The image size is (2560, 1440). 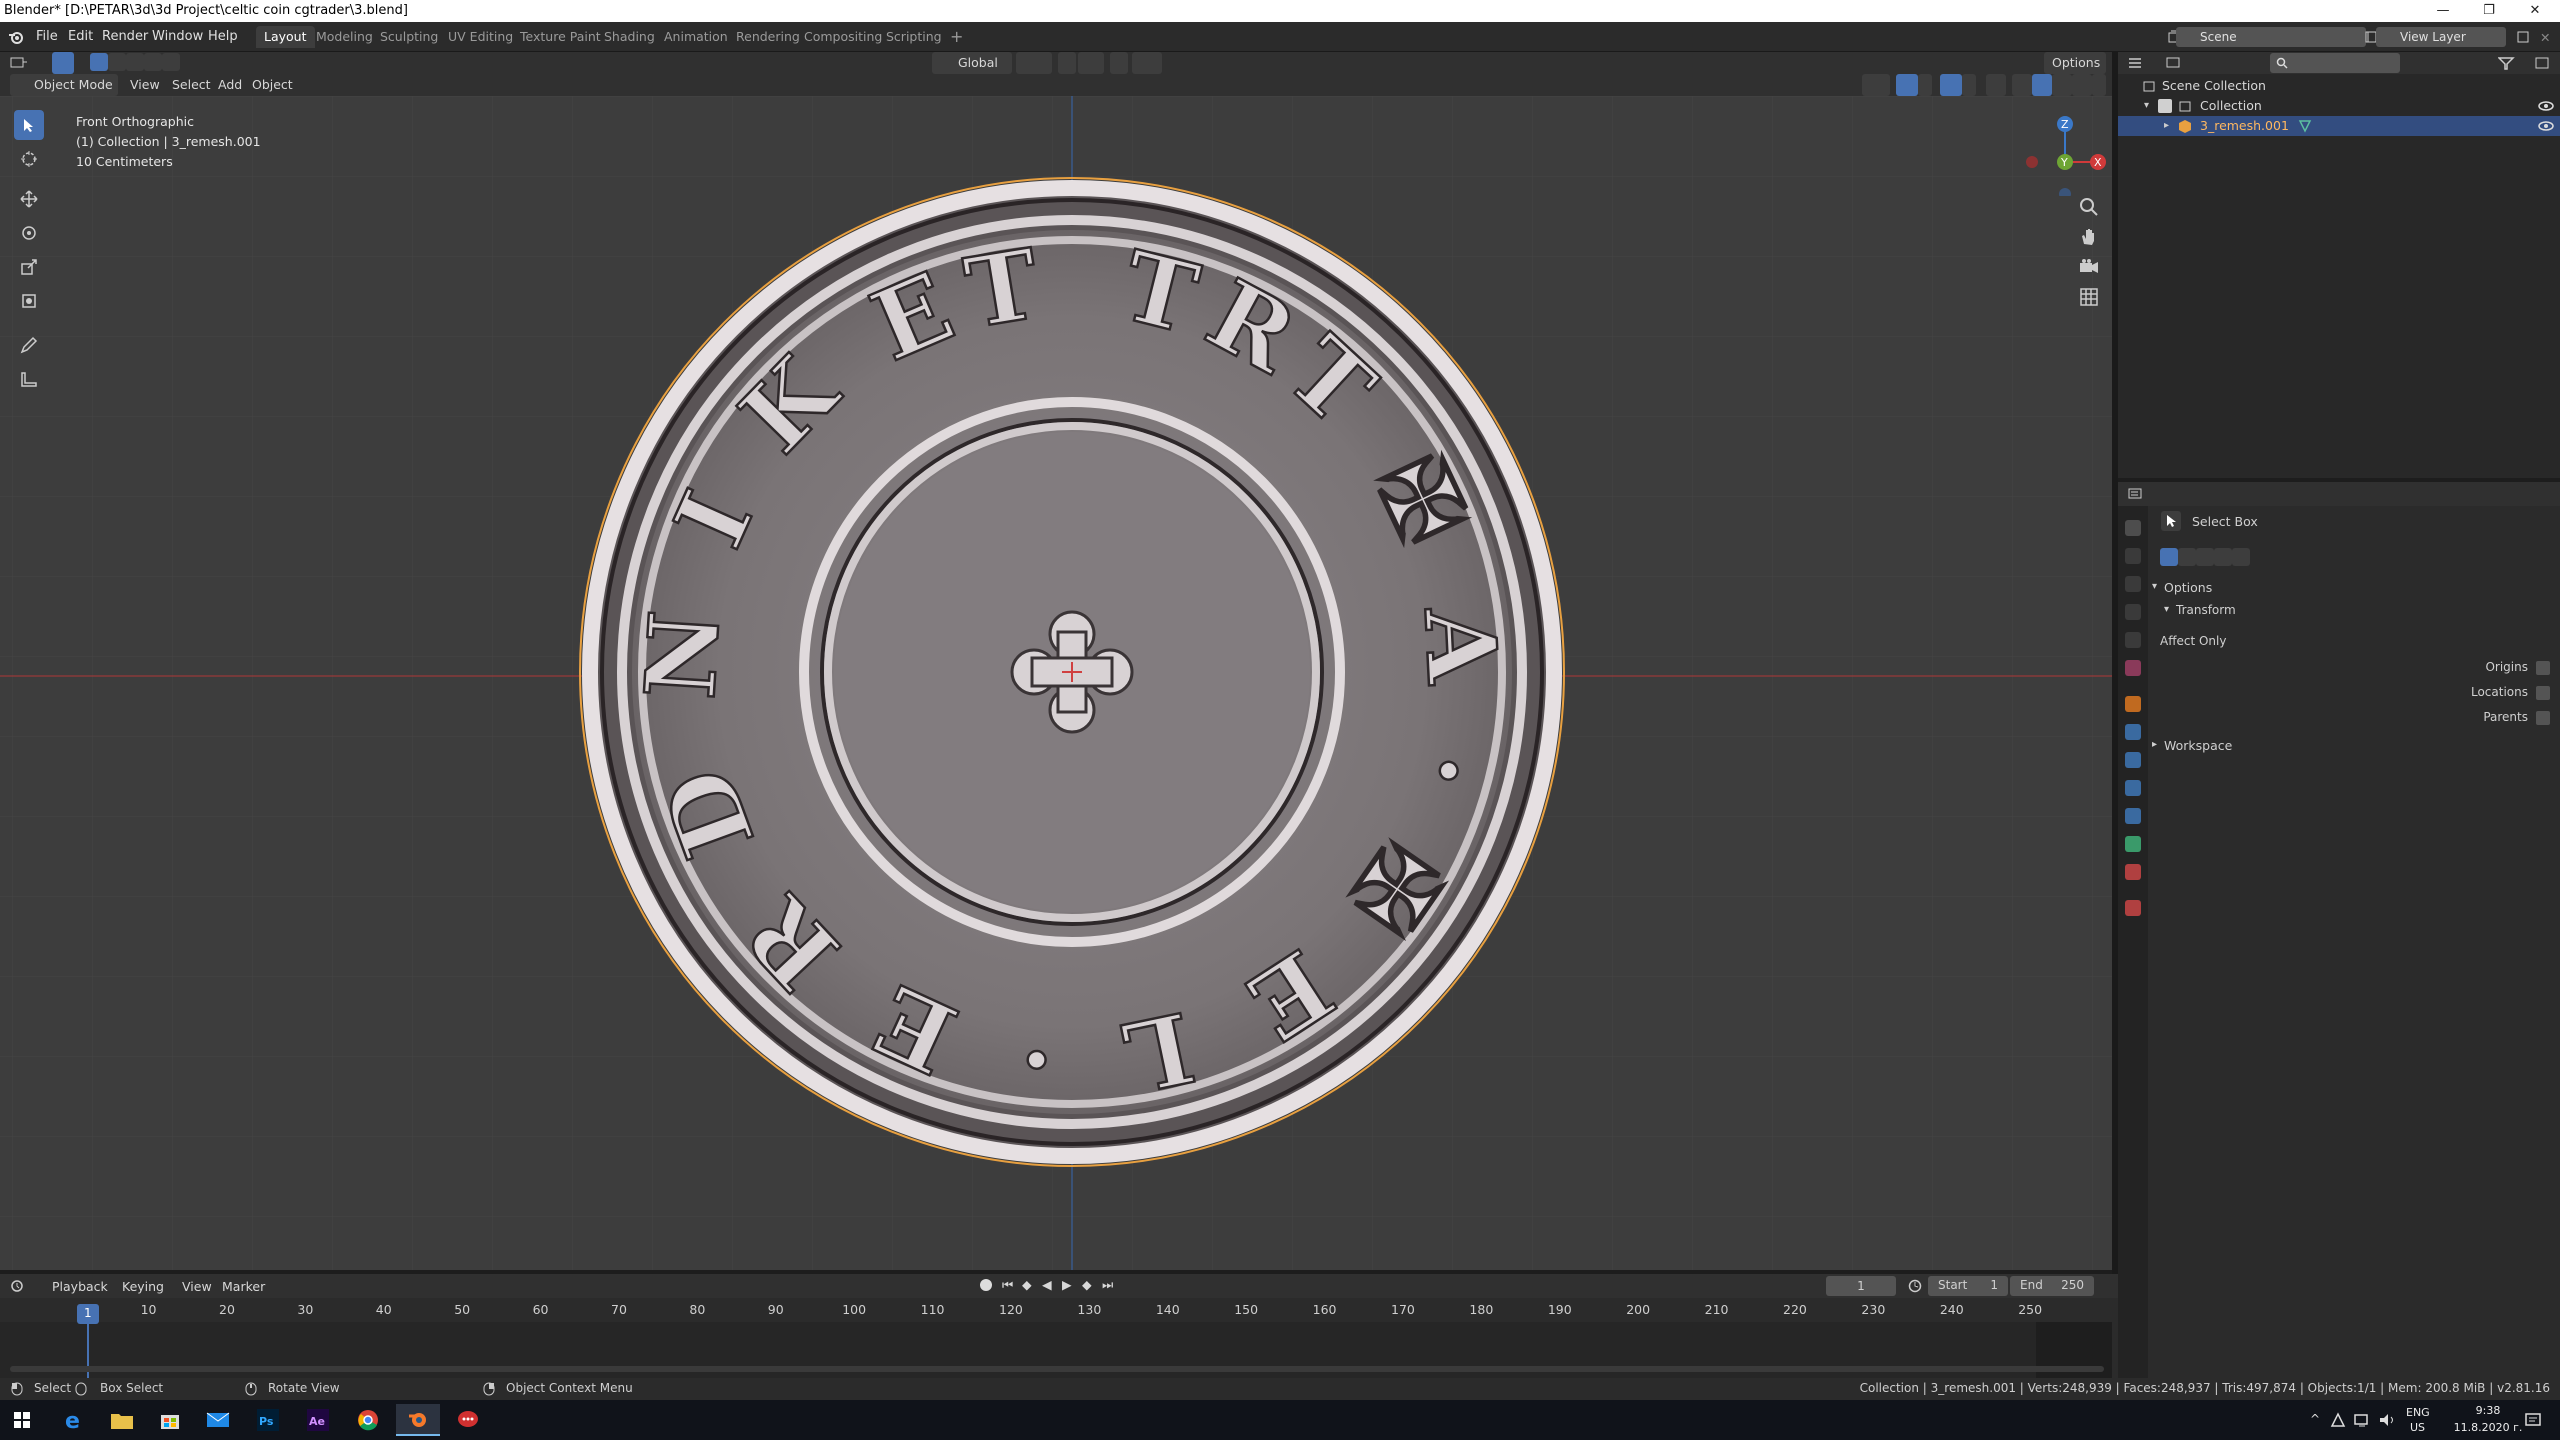 What do you see at coordinates (29, 125) in the screenshot?
I see `tool-select-box` at bounding box center [29, 125].